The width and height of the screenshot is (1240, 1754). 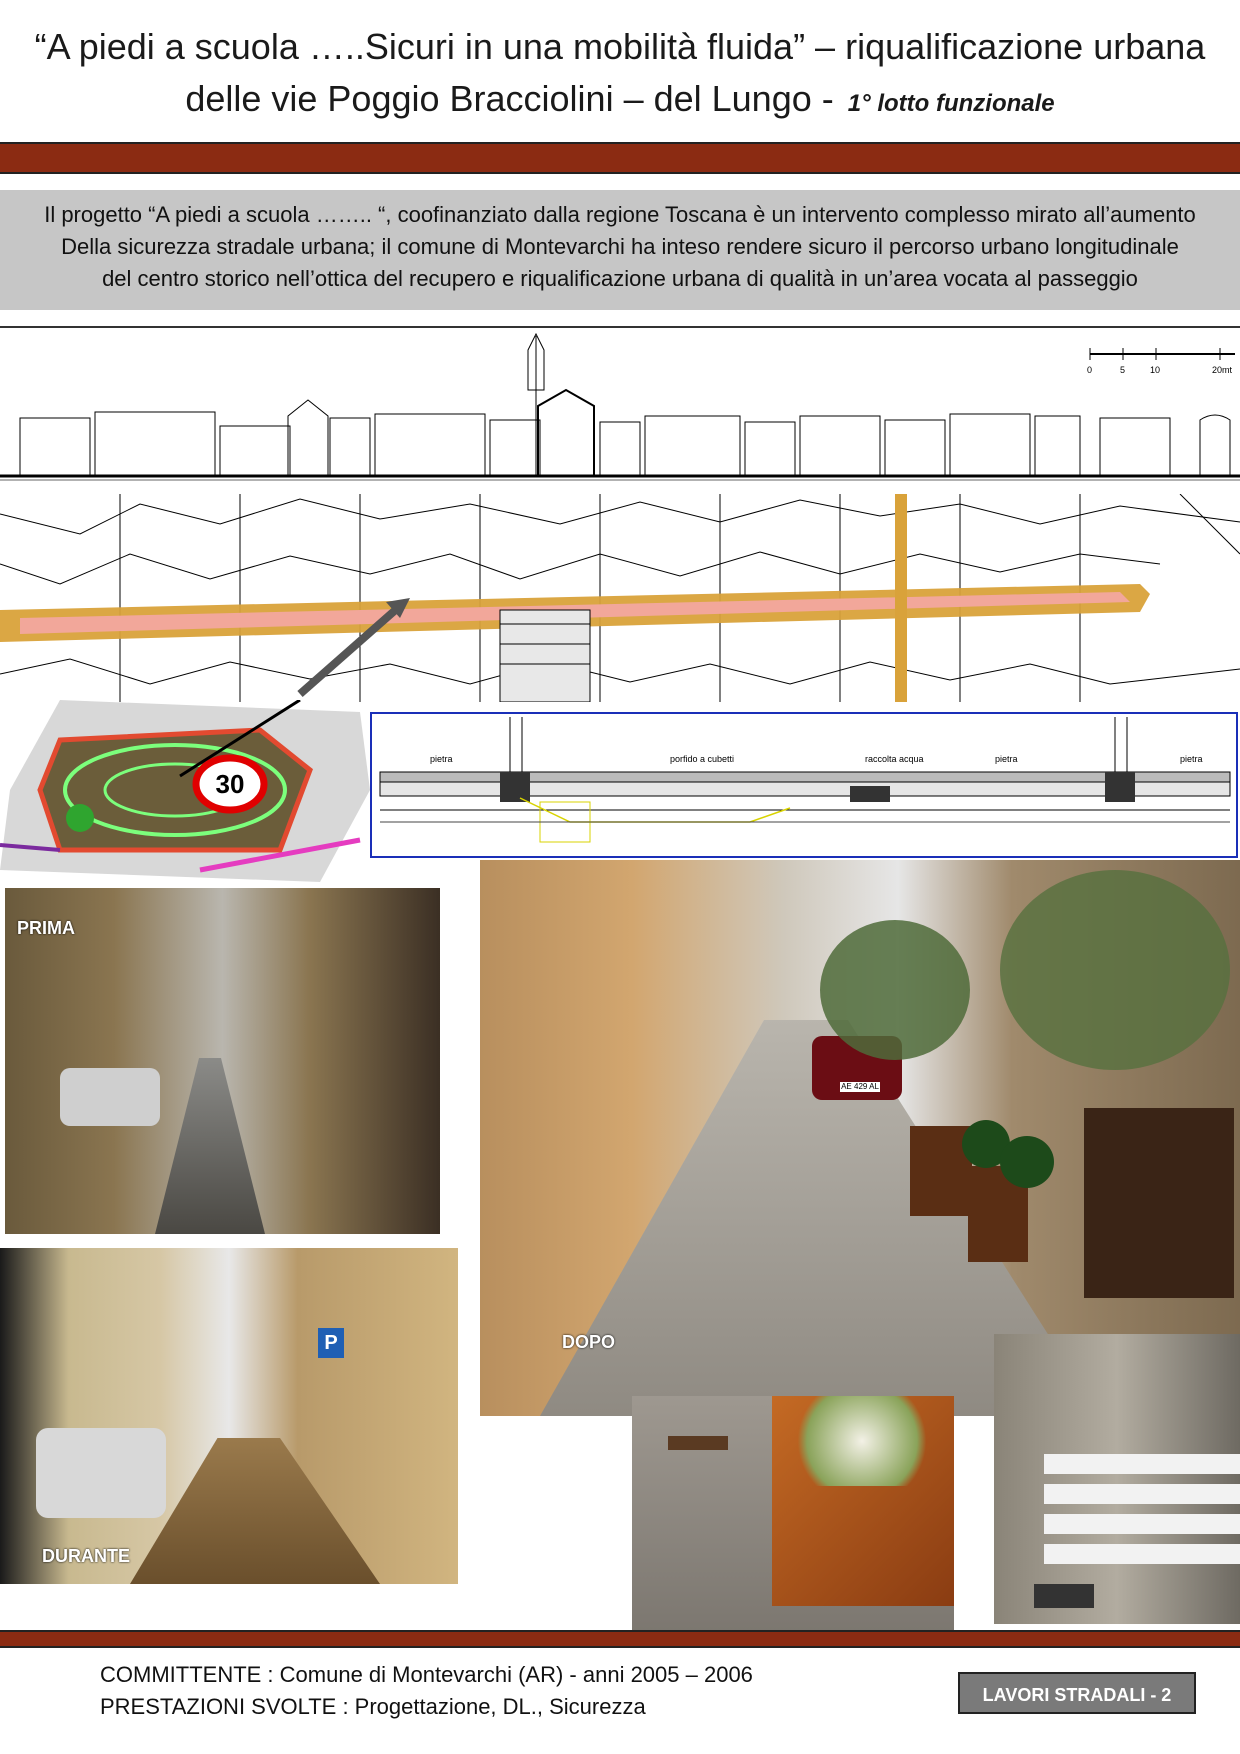 What do you see at coordinates (1191, 759) in the screenshot?
I see `section-label-pietra-3: pietra` at bounding box center [1191, 759].